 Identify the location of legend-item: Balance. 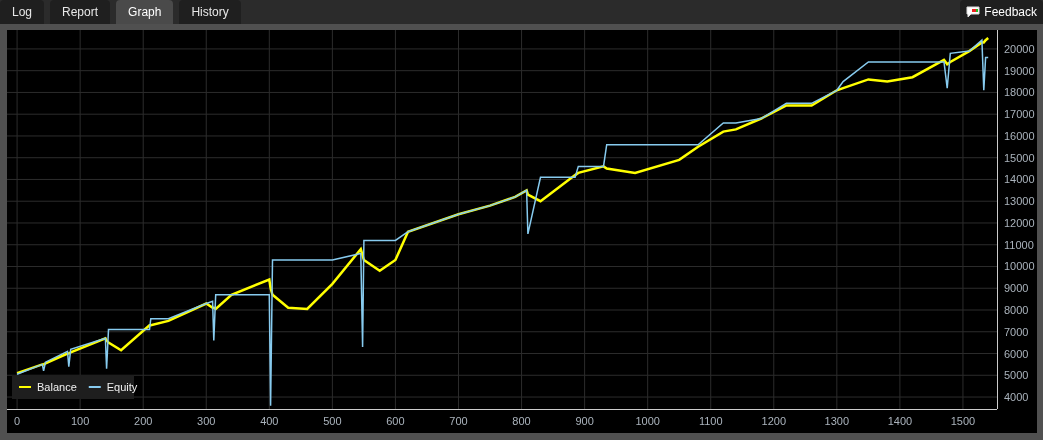
(47, 387).